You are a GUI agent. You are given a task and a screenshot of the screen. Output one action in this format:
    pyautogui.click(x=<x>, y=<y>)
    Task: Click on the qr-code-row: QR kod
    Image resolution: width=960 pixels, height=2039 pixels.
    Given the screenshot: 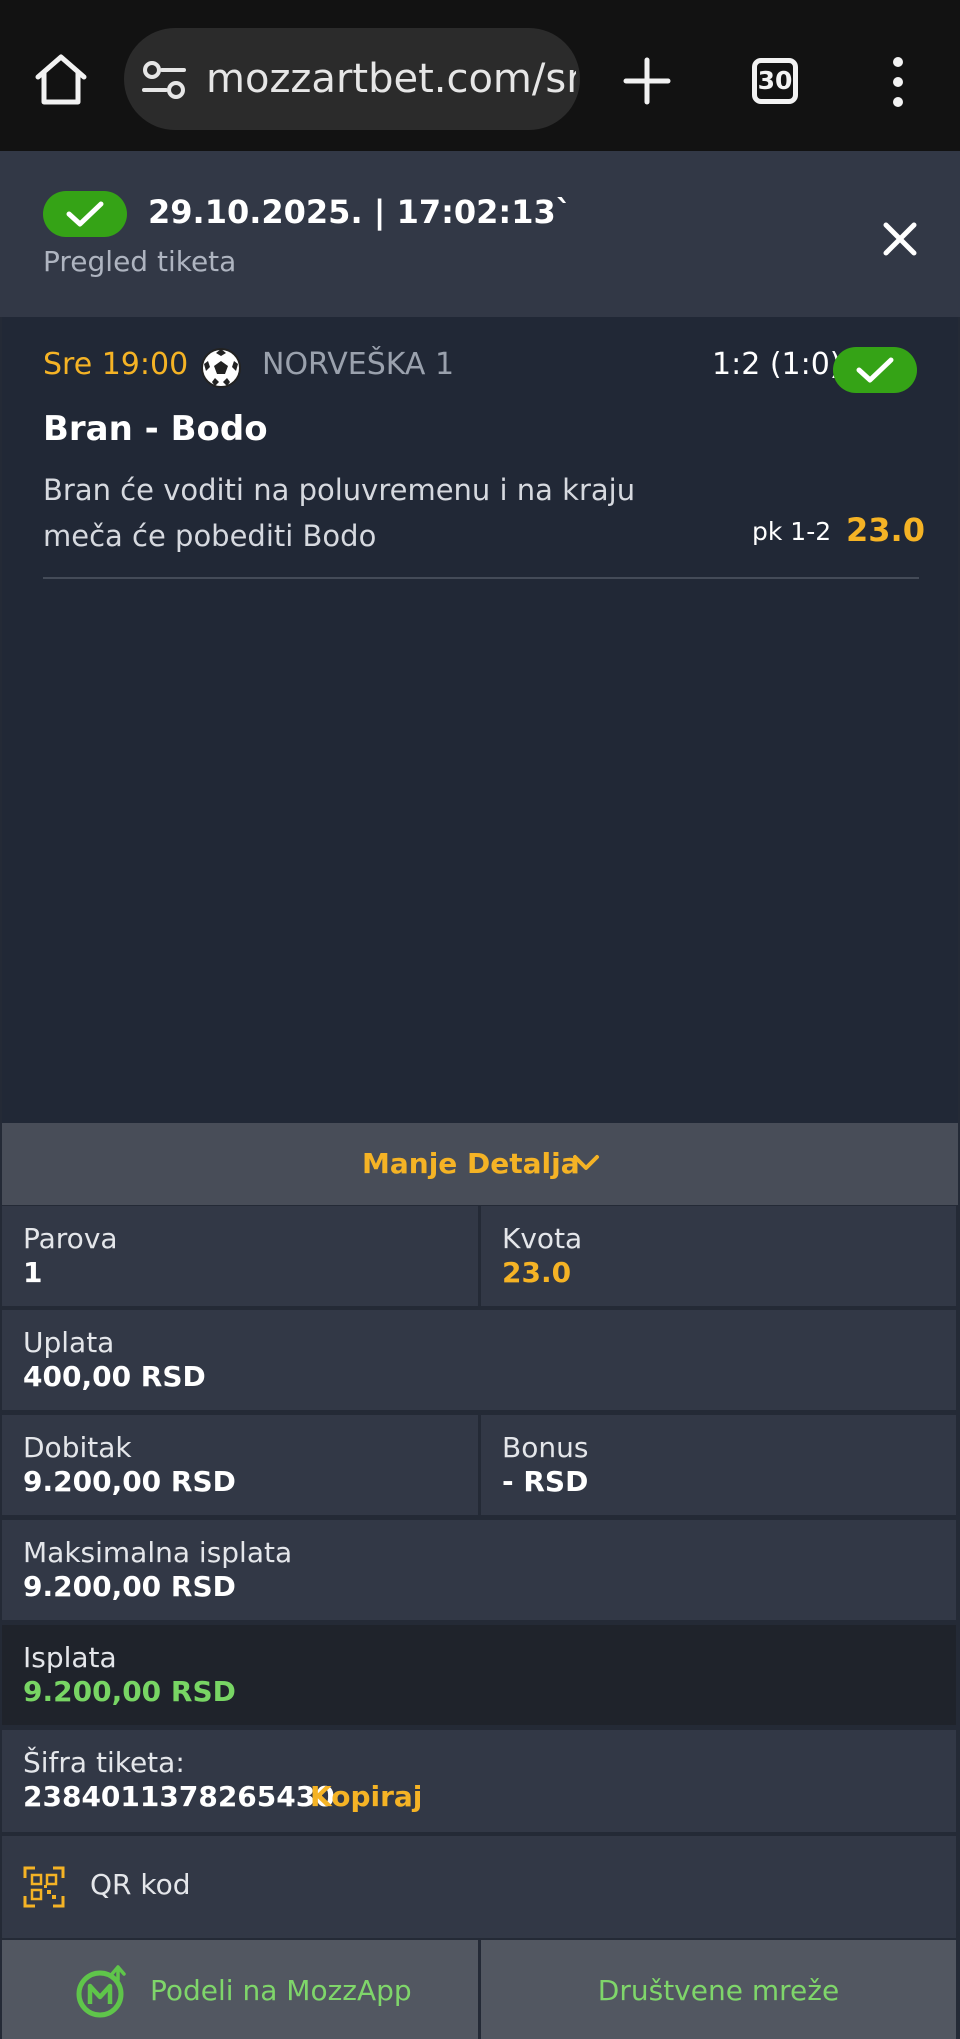 What is the action you would take?
    pyautogui.click(x=479, y=1887)
    